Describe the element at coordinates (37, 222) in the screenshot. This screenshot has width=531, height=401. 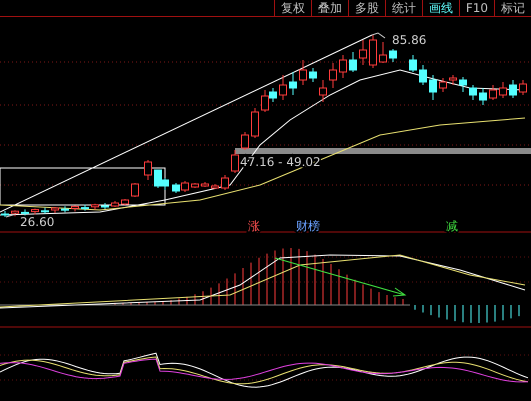
I see `low-price-label: 26.60` at that location.